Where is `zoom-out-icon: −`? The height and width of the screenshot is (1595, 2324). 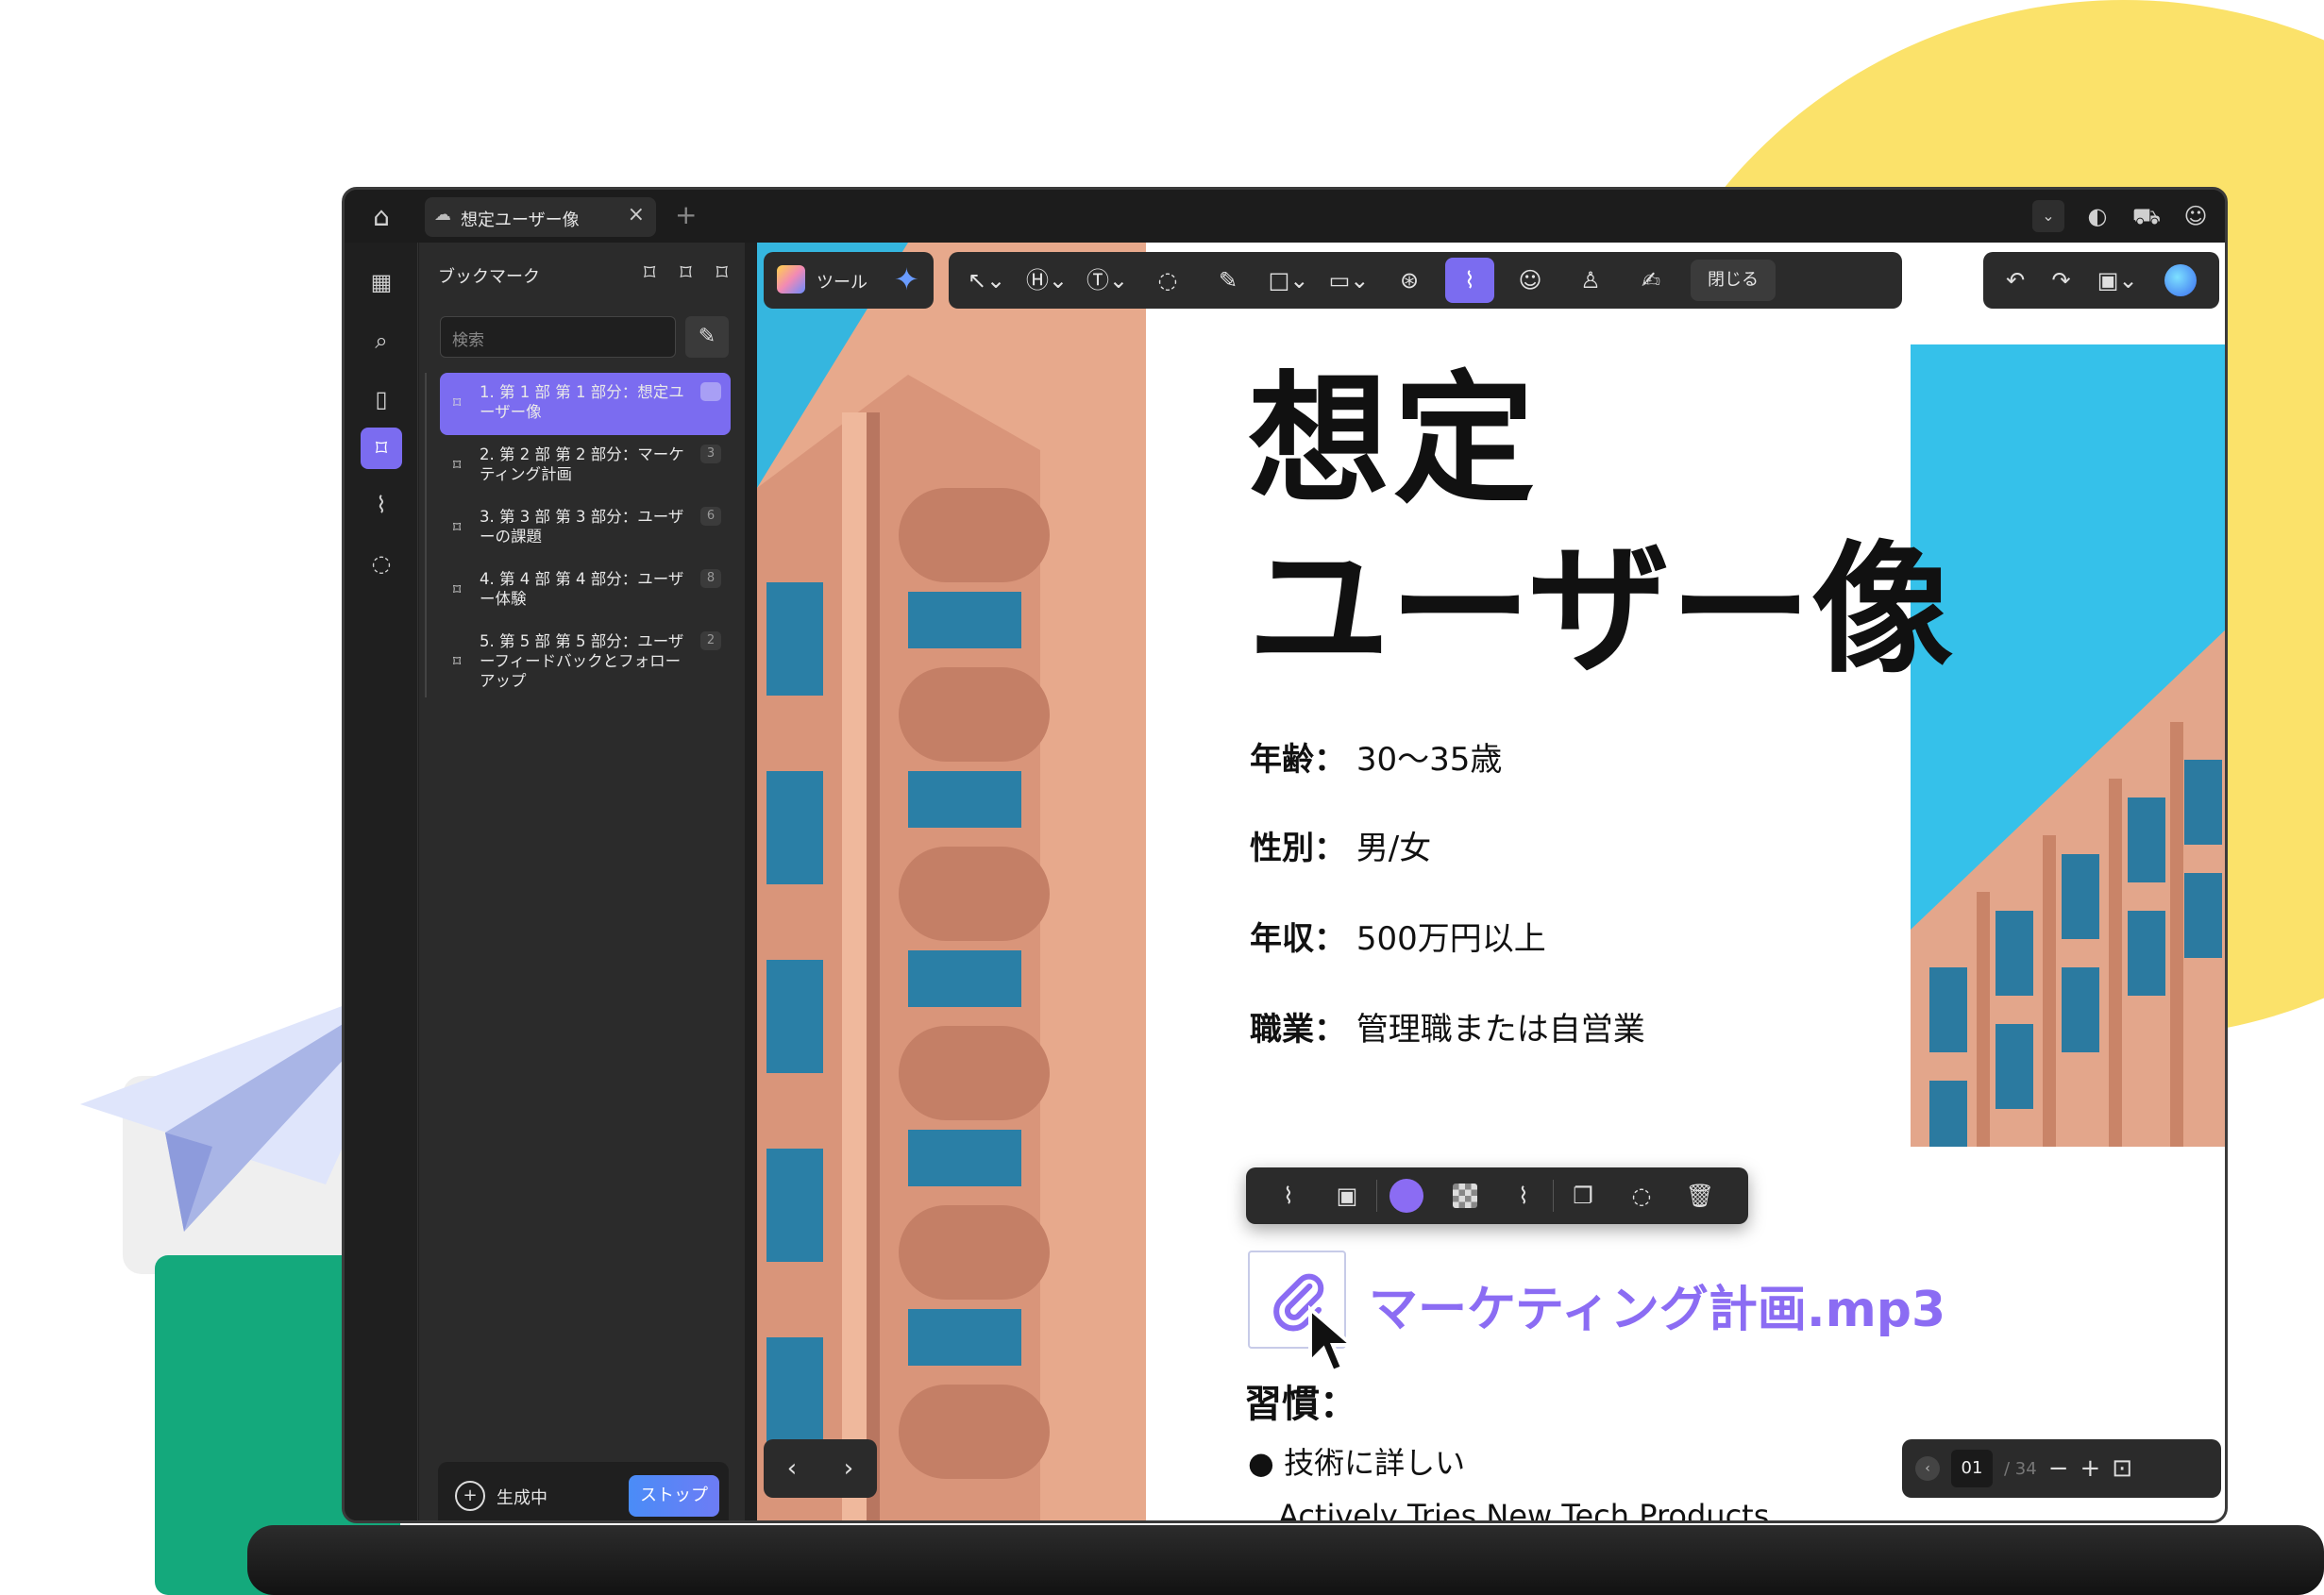 zoom-out-icon: − is located at coordinates (2058, 1468).